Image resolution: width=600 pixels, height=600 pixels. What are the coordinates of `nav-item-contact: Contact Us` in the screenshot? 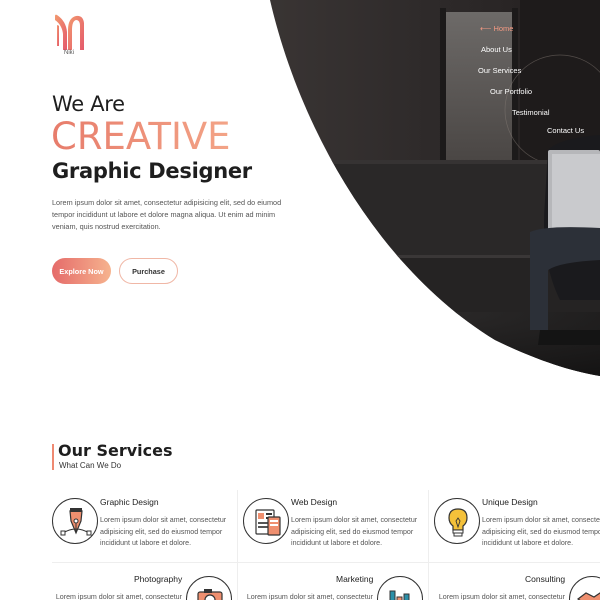 It's located at (565, 130).